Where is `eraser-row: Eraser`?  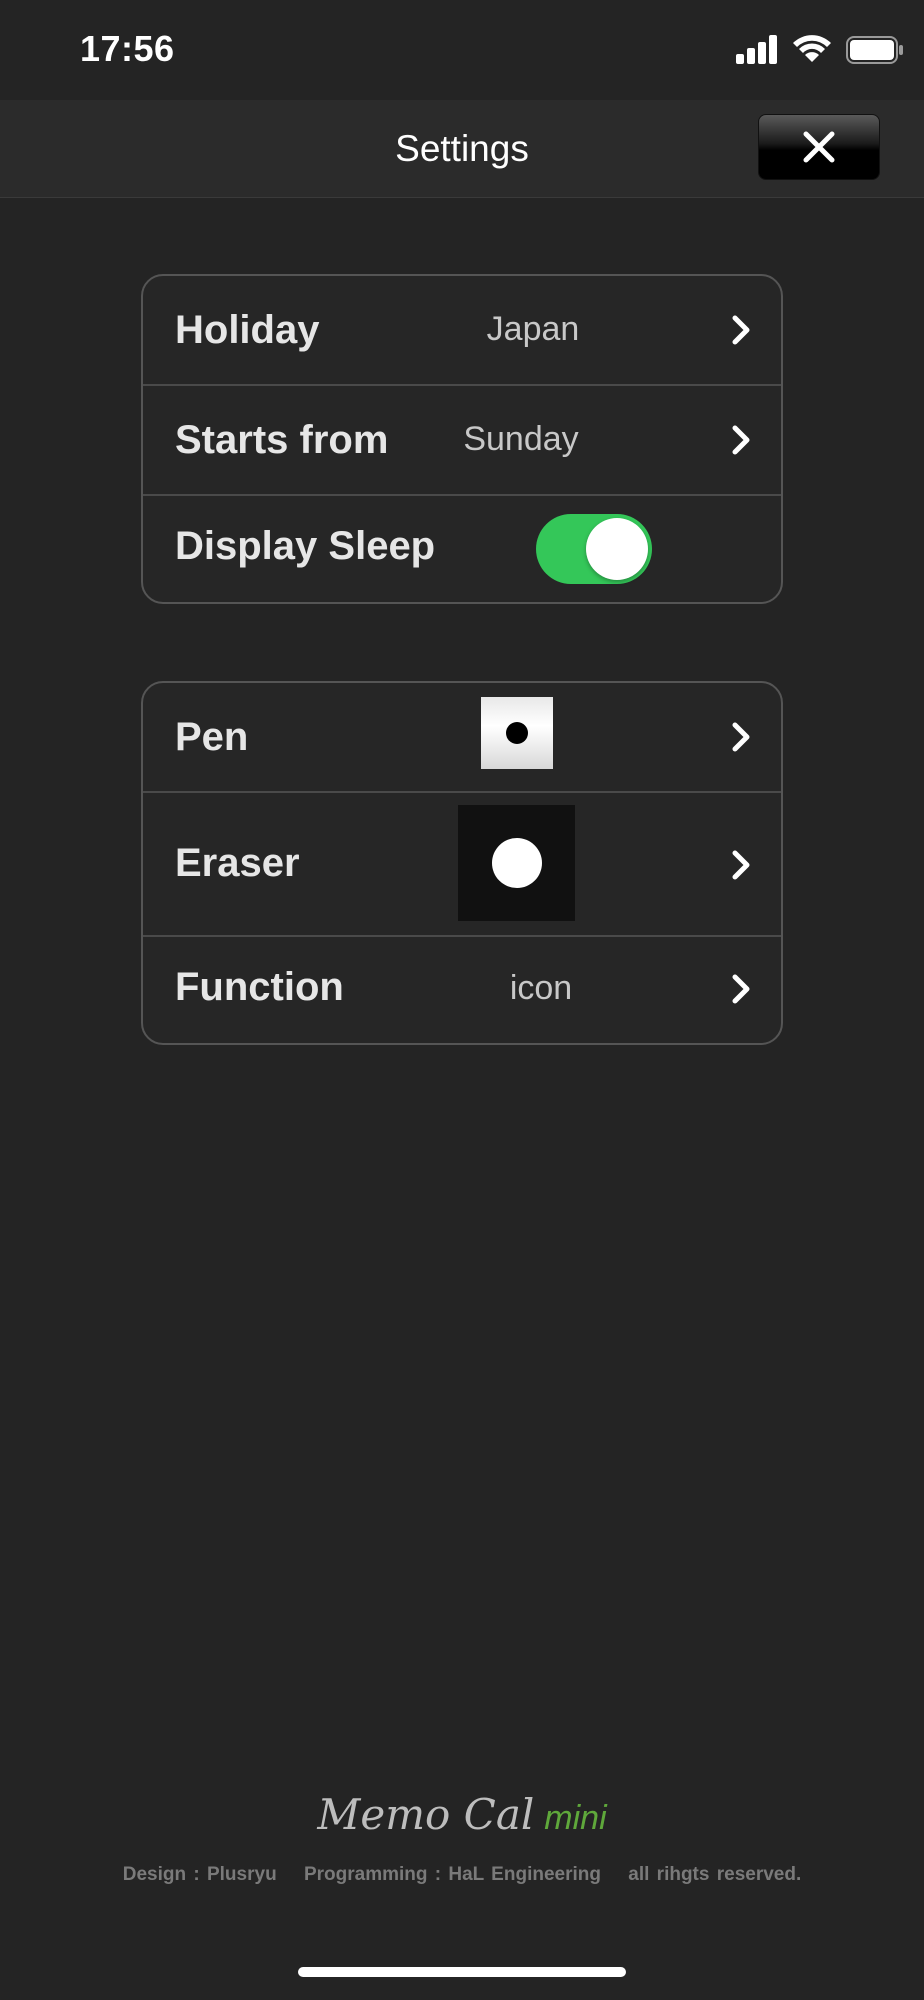 eraser-row: Eraser is located at coordinates (462, 865).